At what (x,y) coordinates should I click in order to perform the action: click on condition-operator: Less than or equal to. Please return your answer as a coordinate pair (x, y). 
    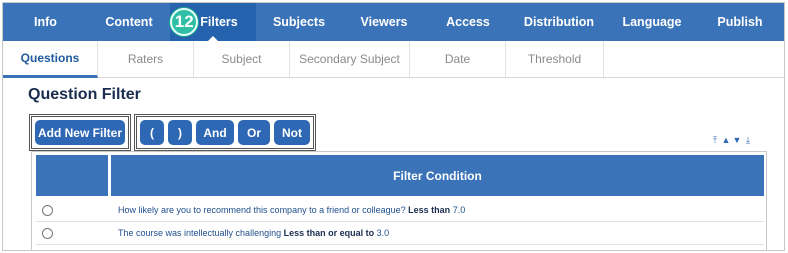
    Looking at the image, I should click on (329, 233).